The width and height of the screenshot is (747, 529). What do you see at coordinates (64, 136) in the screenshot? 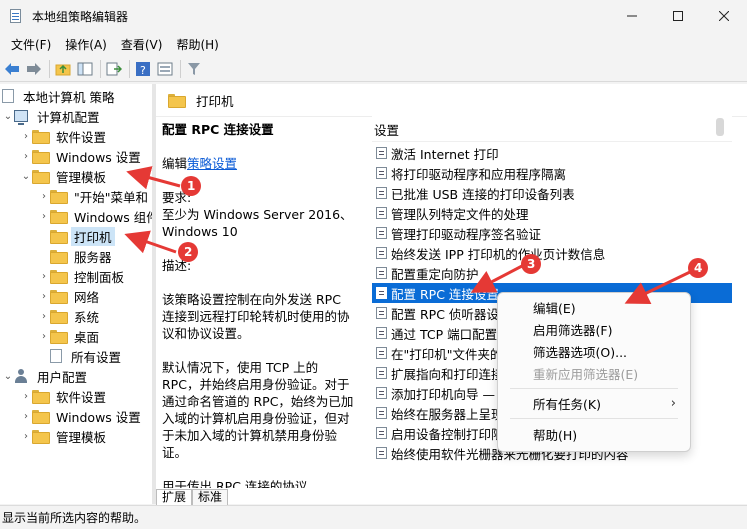
I see `tree-item-software-settings: › 软件设置` at bounding box center [64, 136].